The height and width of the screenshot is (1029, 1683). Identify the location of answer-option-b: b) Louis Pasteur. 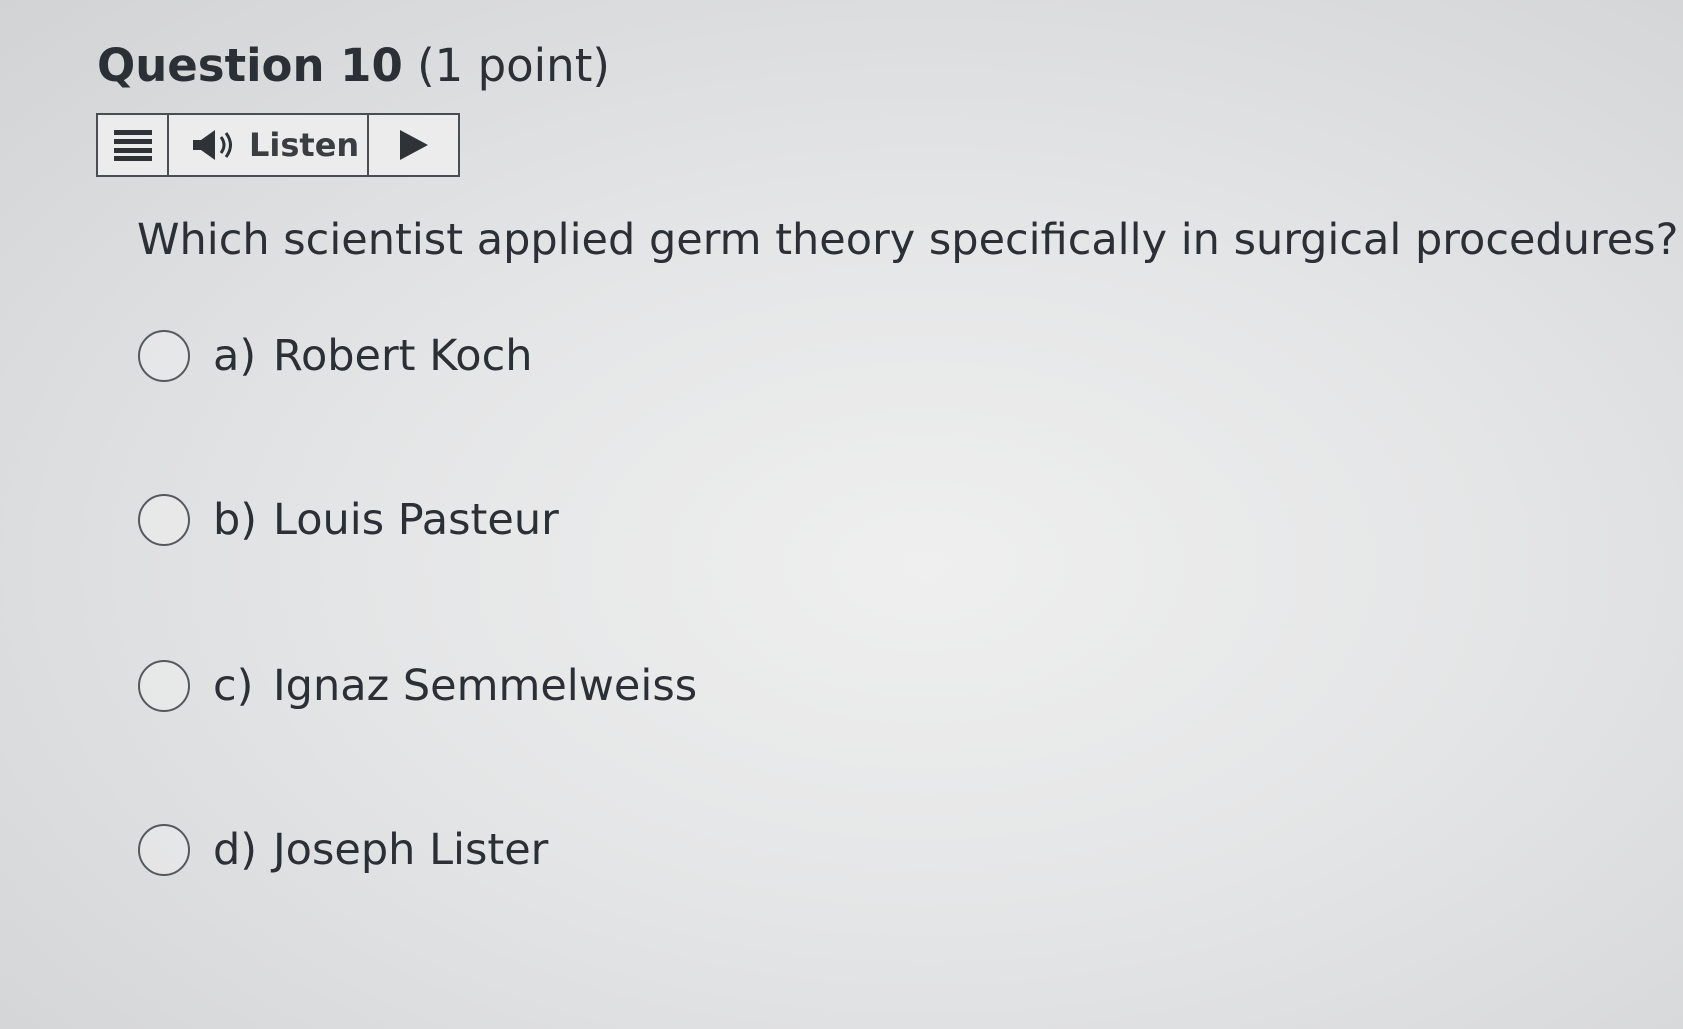
(348, 520).